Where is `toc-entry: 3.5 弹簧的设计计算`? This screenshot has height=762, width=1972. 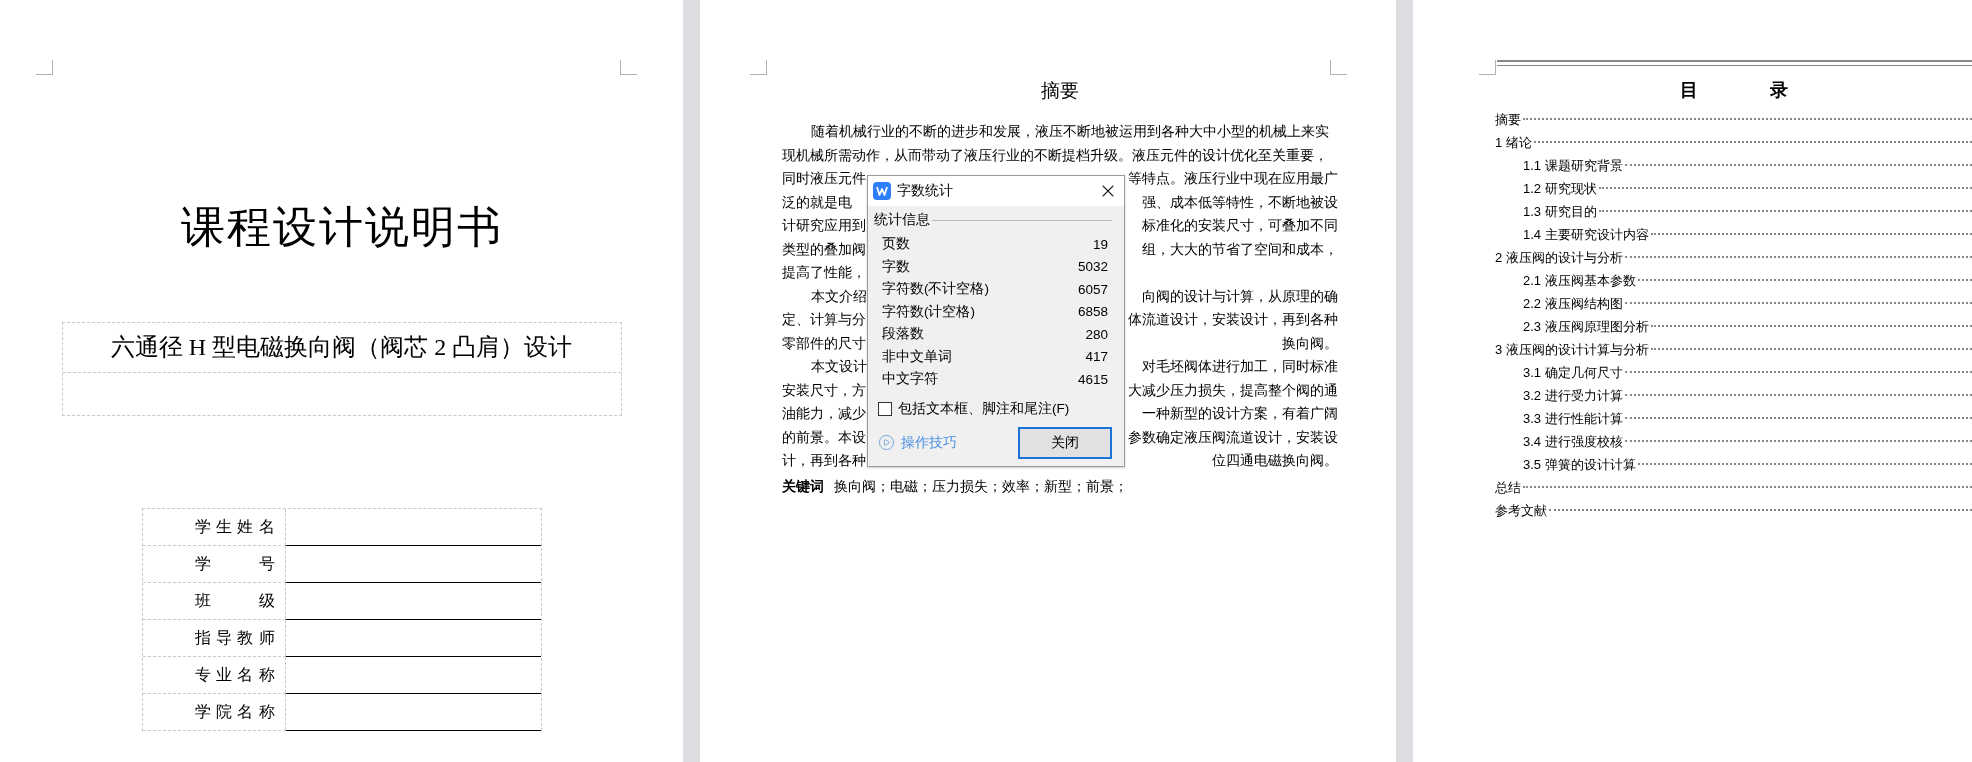 toc-entry: 3.5 弹簧的设计计算 is located at coordinates (1579, 464).